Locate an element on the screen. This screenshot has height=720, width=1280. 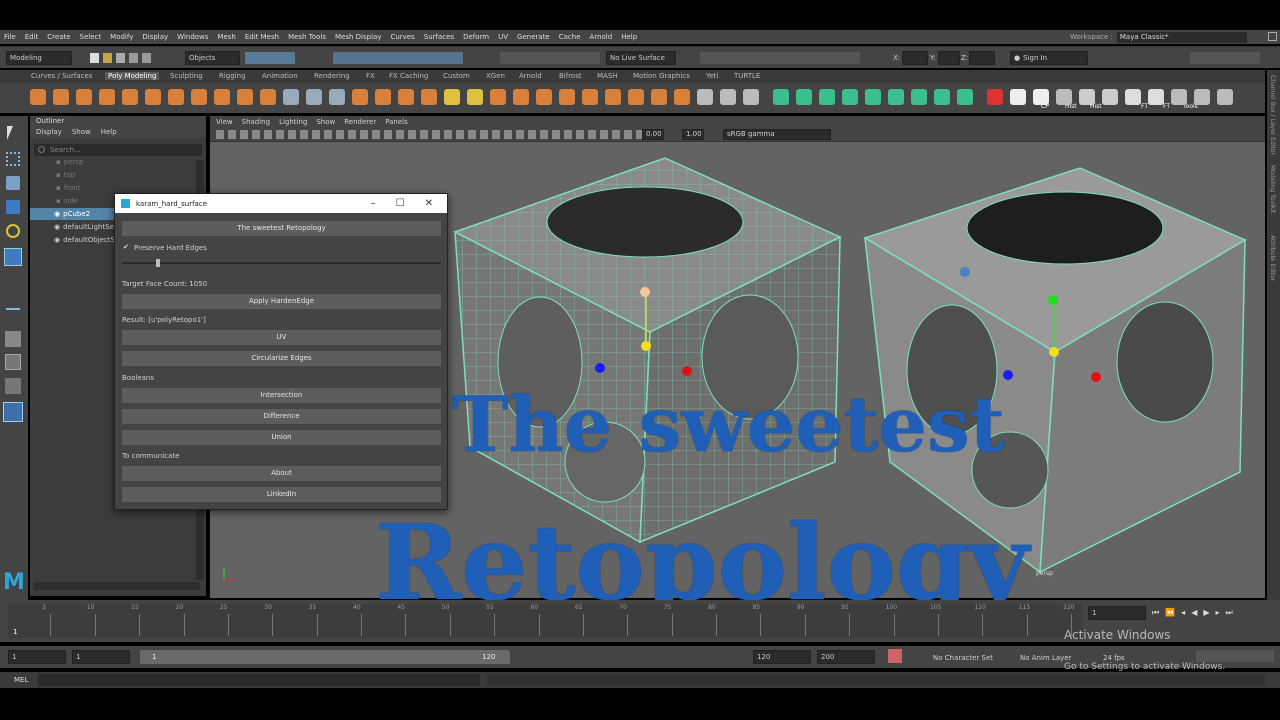
shelf-tab-curves-surfaces: Curves / Surfaces is located at coordinates (61, 76).